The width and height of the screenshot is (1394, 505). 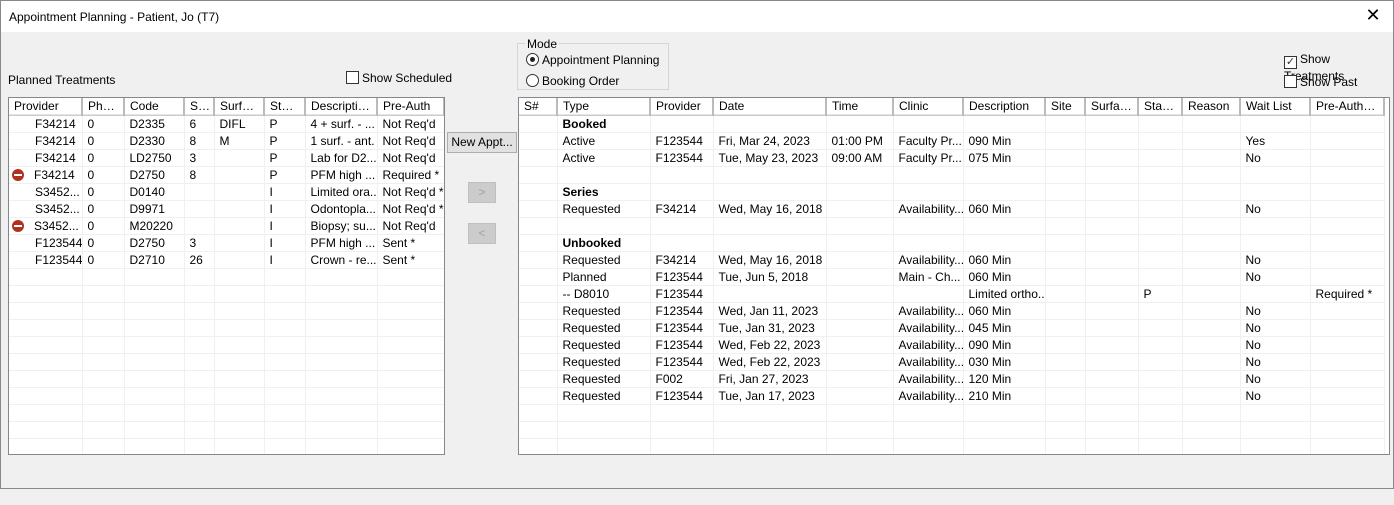 I want to click on table-row: S3452... 0 D9971 I Odontopla... Not Req'd *, so click(x=226, y=209).